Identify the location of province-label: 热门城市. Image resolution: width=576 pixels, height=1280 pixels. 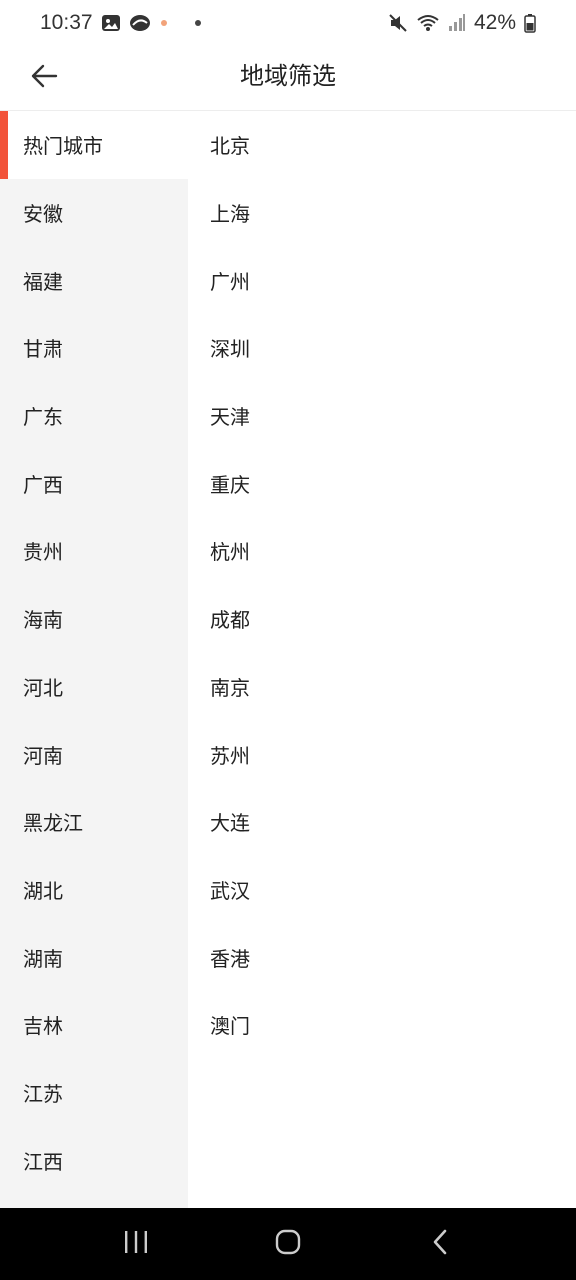
(63, 146).